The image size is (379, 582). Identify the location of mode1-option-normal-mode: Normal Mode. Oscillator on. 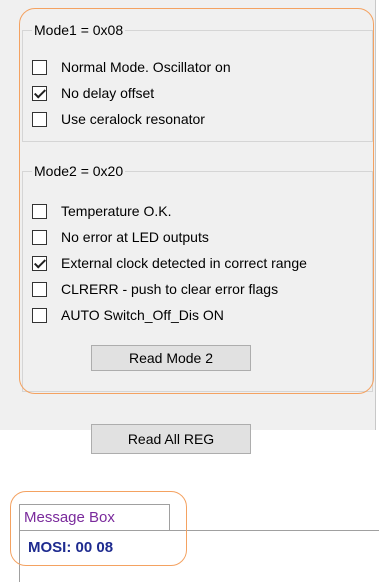
(131, 67).